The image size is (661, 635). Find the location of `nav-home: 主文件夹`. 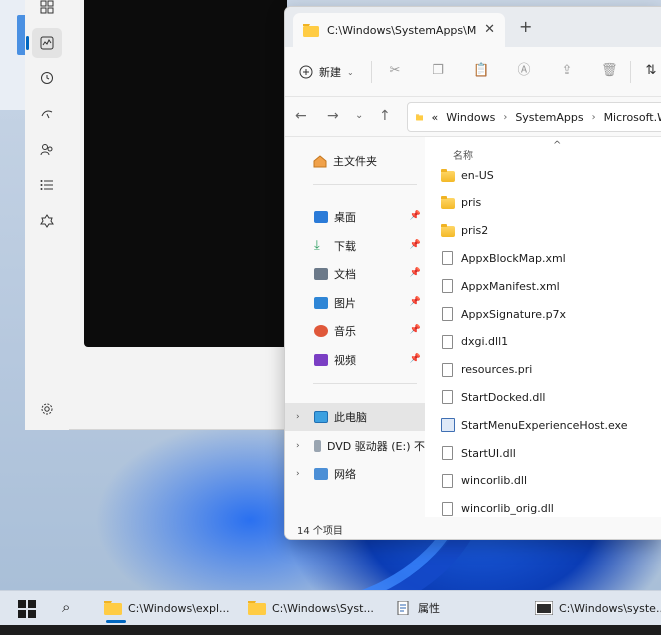

nav-home: 主文件夹 is located at coordinates (355, 161).